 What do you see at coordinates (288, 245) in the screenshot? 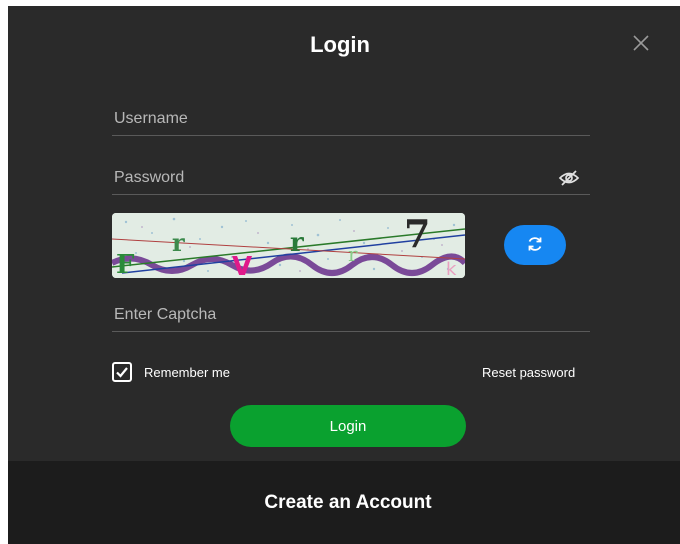
I see `captcha-image: F r r V 7 r k` at bounding box center [288, 245].